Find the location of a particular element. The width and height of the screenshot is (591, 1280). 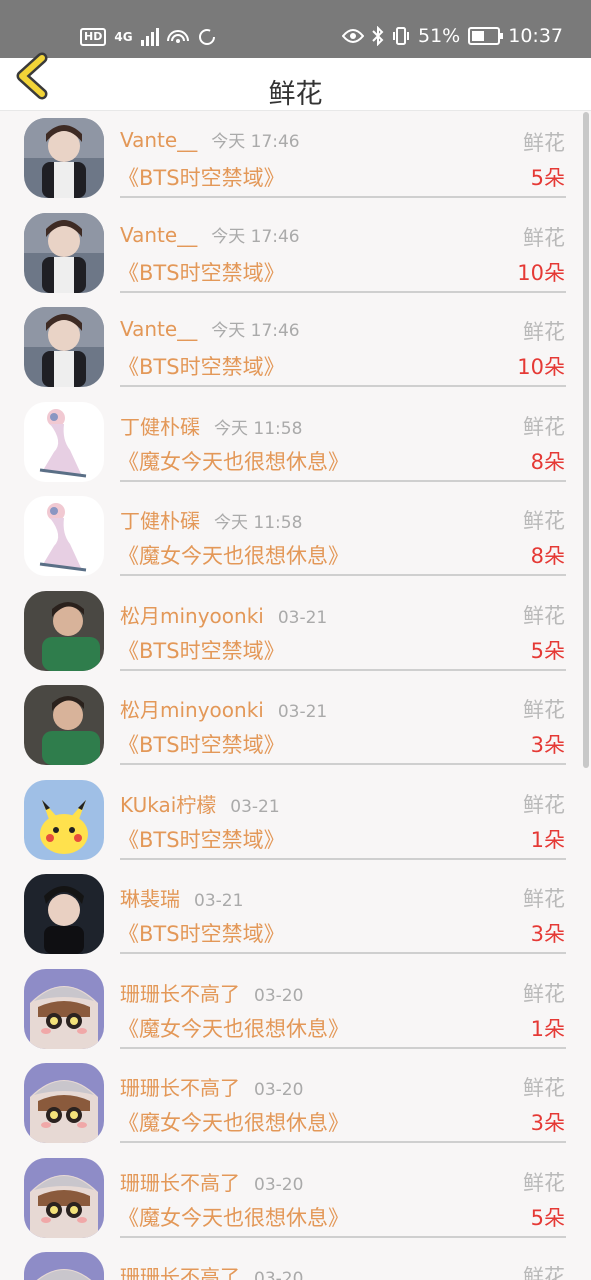

clock: 10:37 is located at coordinates (535, 36).